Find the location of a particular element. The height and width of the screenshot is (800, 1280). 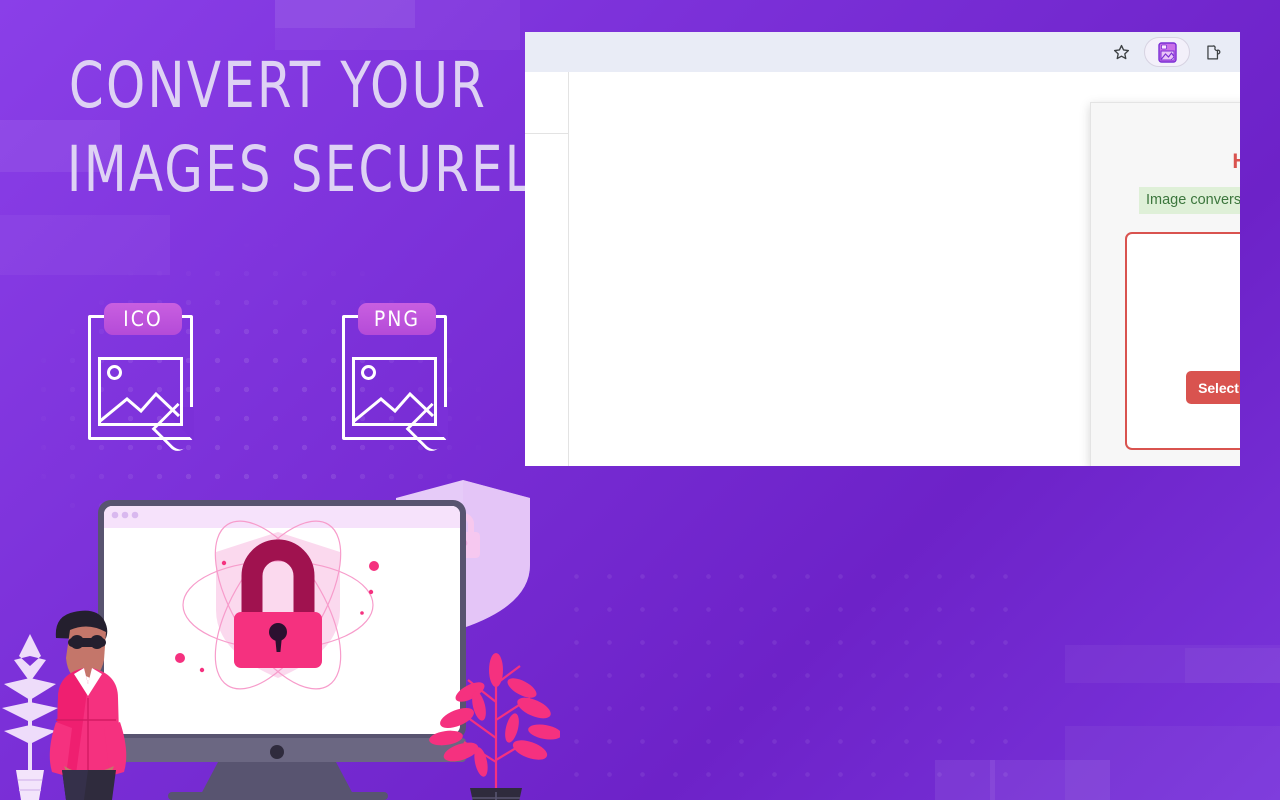

headline-line-1: CONVERT YOUR is located at coordinates (278, 85).